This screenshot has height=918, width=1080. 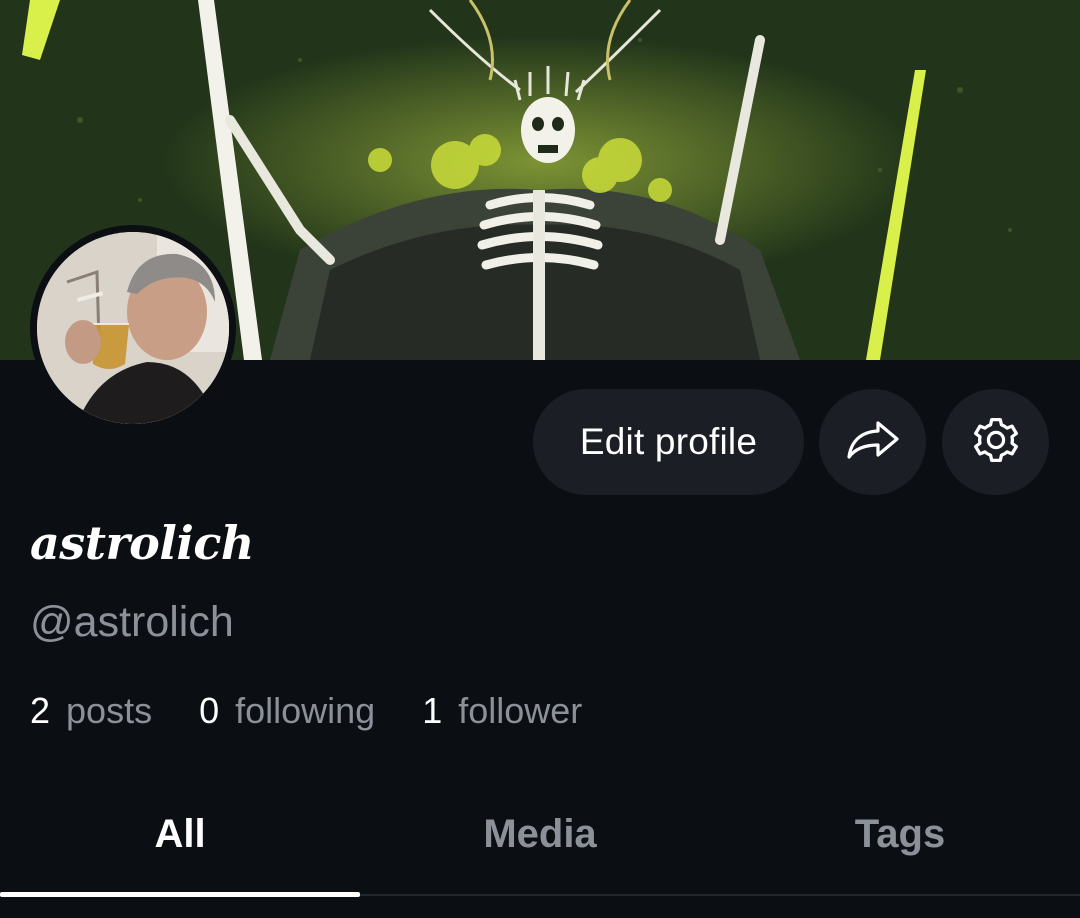 I want to click on edit-profile-button: Edit profile, so click(x=668, y=442).